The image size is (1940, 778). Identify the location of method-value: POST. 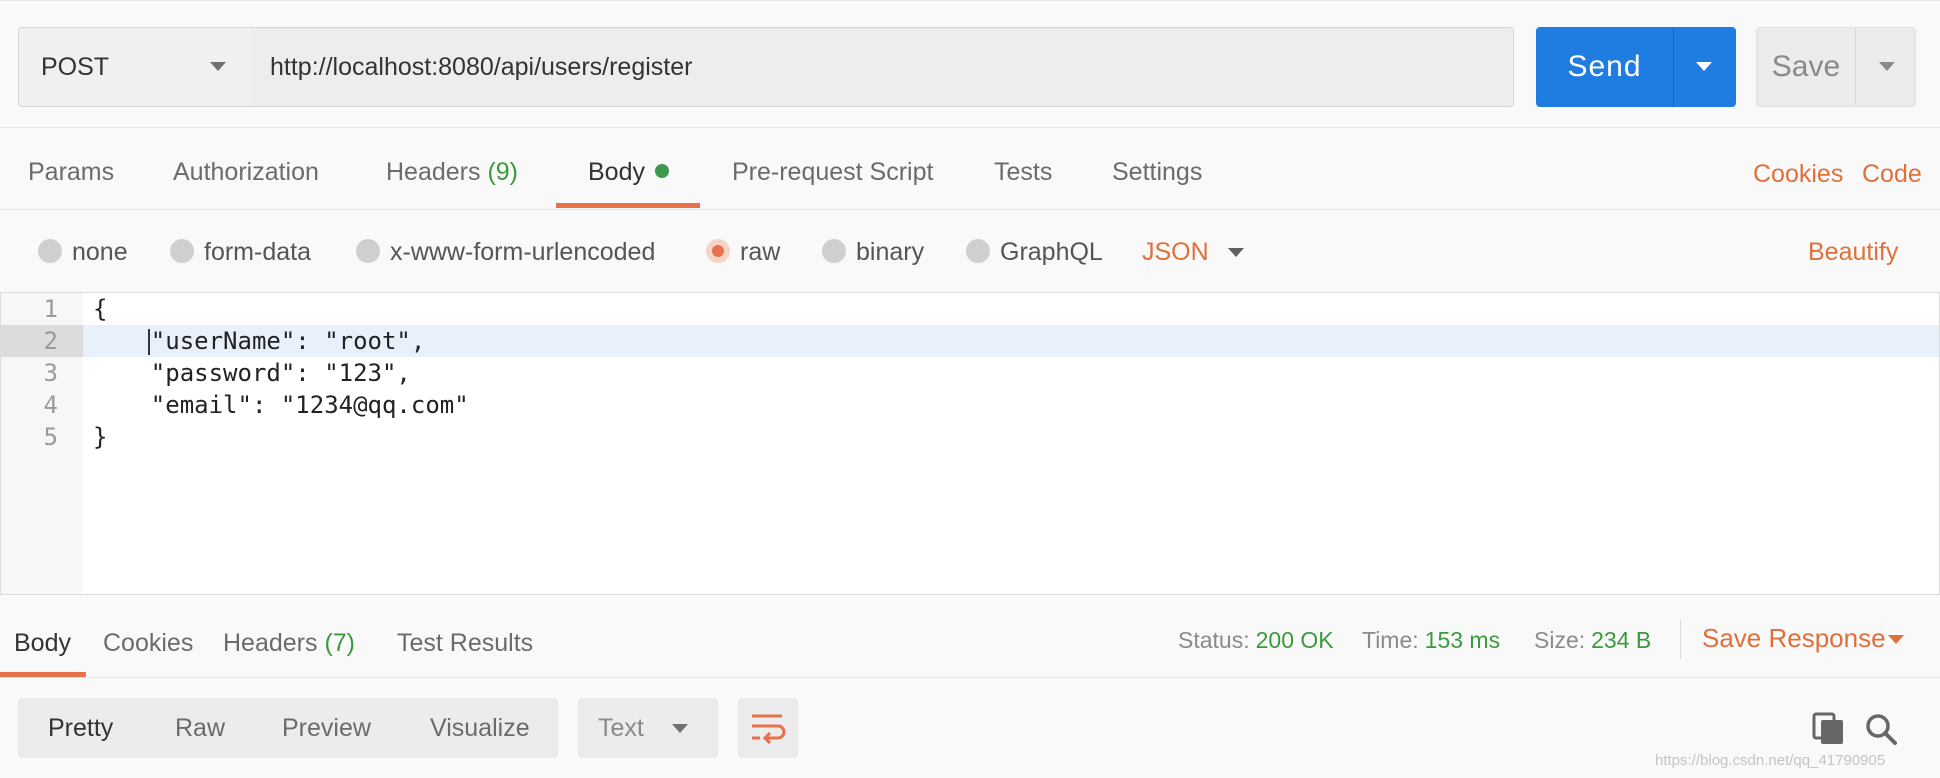
(75, 67).